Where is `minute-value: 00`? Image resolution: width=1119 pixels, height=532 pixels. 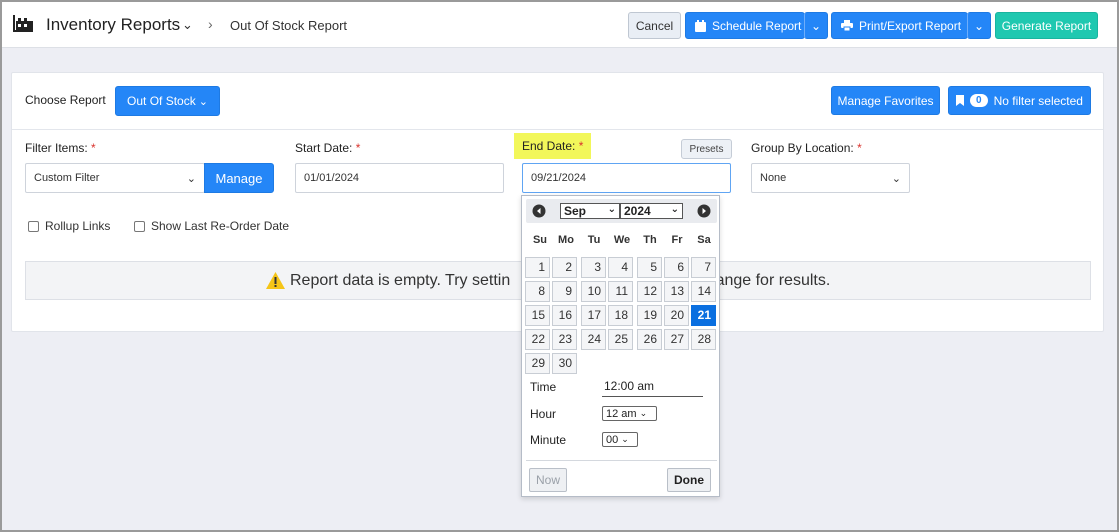
minute-value: 00 is located at coordinates (612, 439).